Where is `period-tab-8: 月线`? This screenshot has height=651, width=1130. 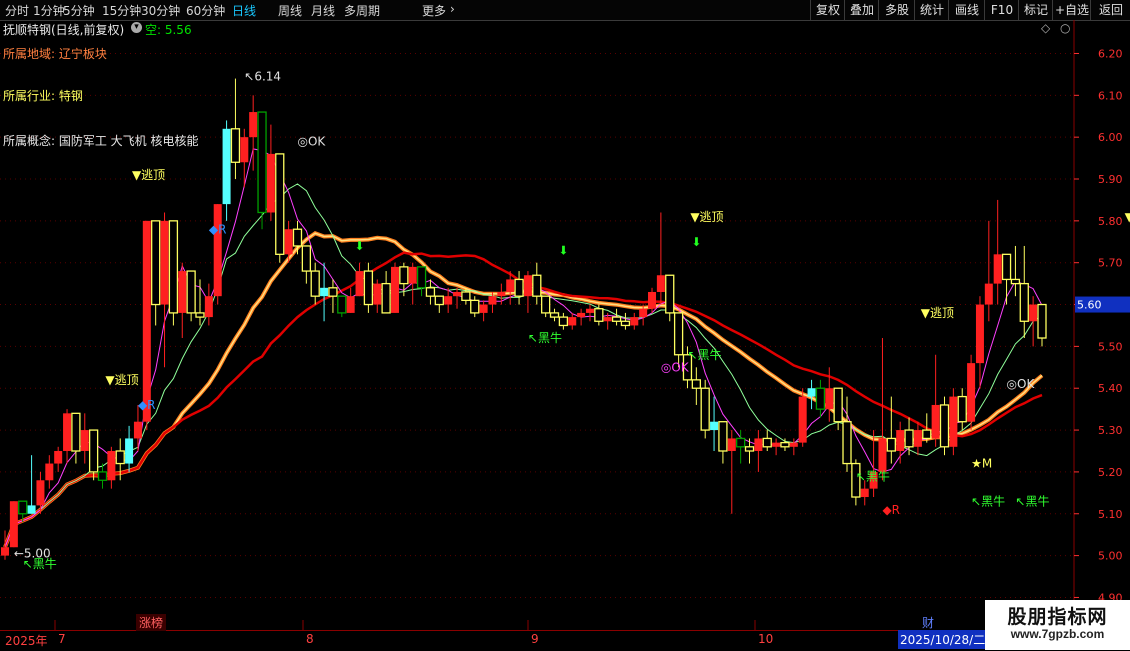
period-tab-8: 月线 is located at coordinates (323, 10).